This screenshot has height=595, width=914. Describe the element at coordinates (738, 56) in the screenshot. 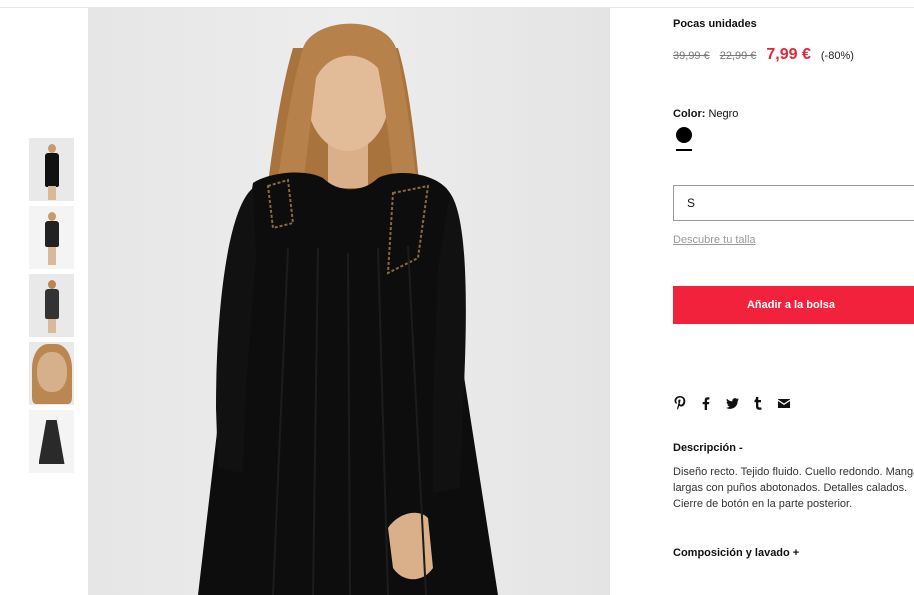

I see `previous-price: 22,99 €` at that location.